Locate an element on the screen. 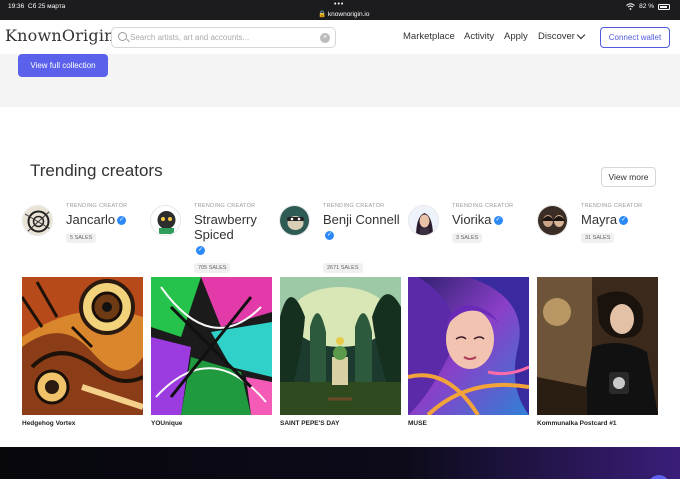 This screenshot has width=680, height=479. search-box: × is located at coordinates (223, 37).